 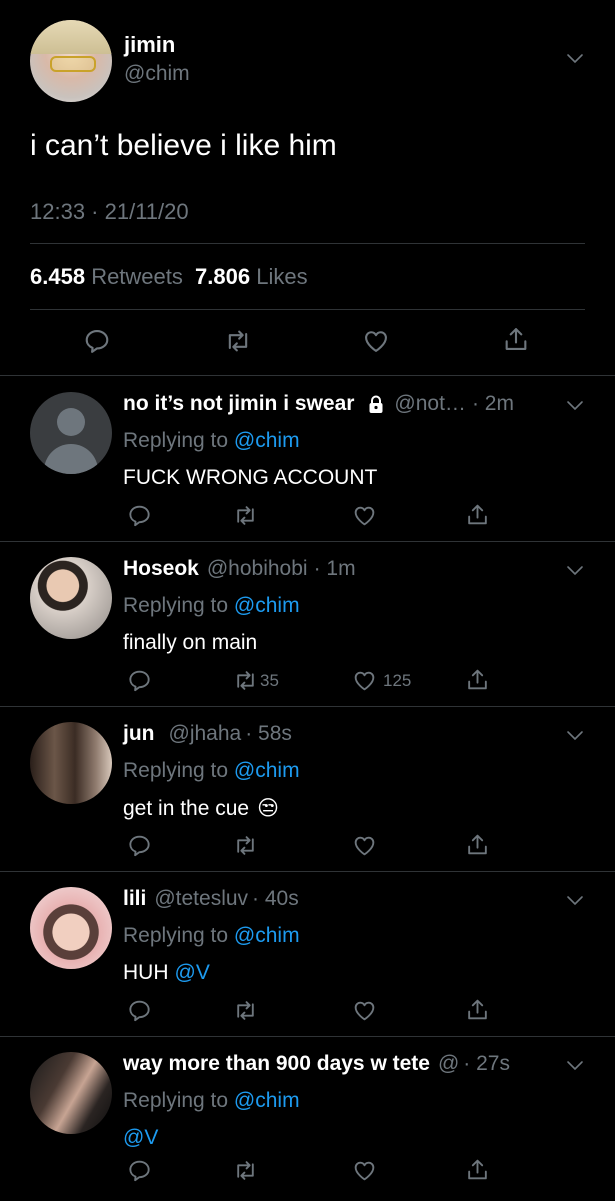 What do you see at coordinates (149, 45) in the screenshot?
I see `main-display-name: jimin` at bounding box center [149, 45].